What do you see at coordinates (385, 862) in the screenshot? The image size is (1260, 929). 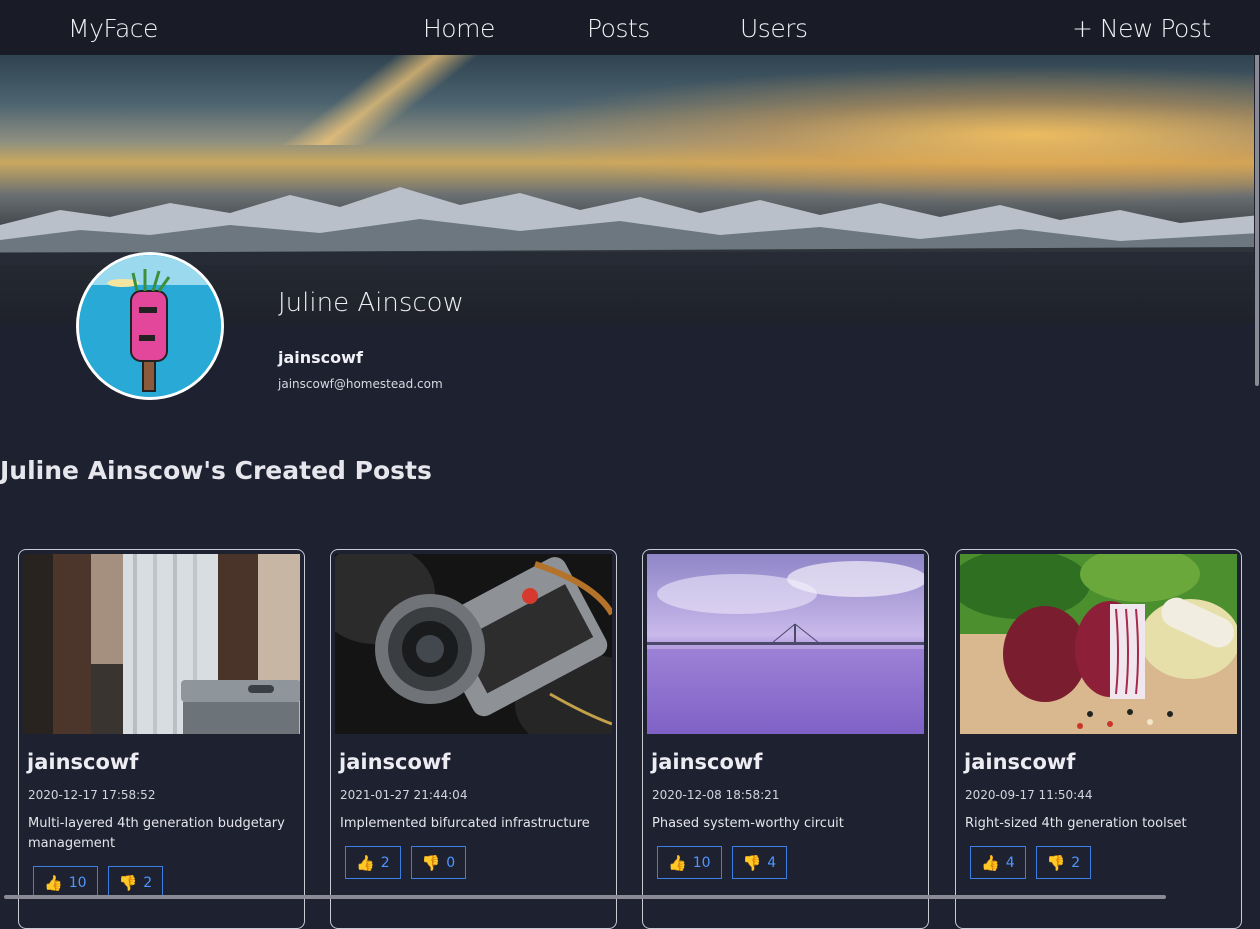 I see `like-count: 2` at bounding box center [385, 862].